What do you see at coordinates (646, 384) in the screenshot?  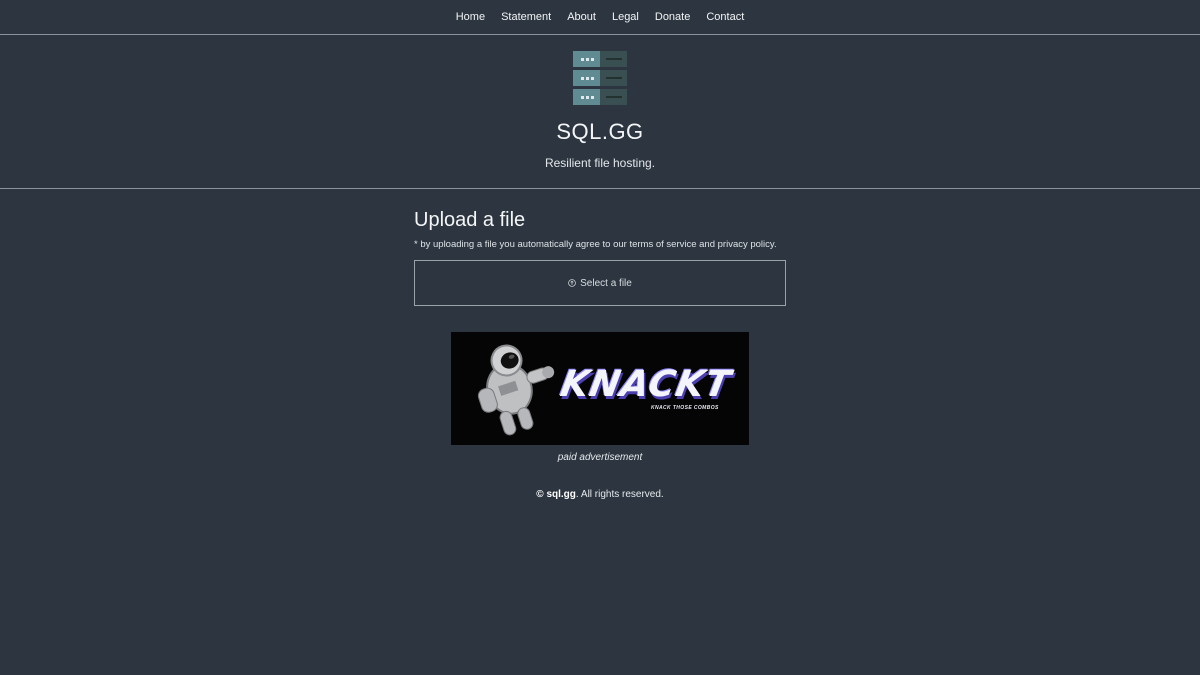 I see `ad-brand-logo: KNACKT` at bounding box center [646, 384].